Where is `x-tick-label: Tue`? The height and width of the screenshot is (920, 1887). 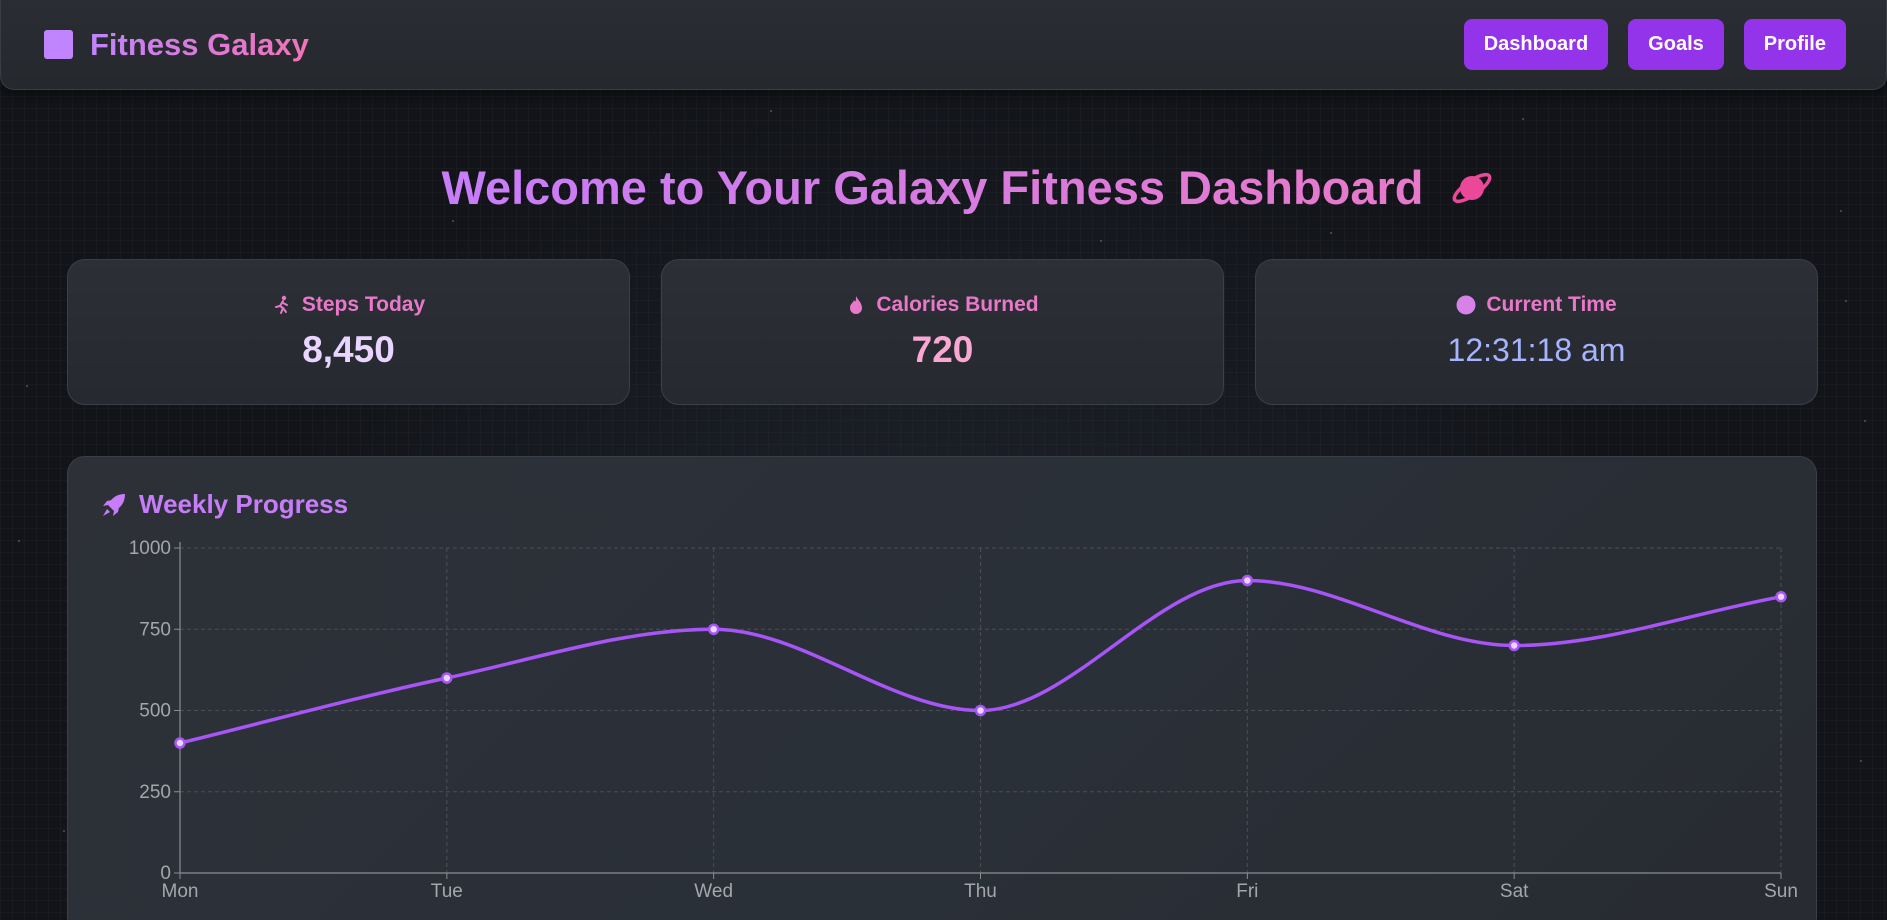
x-tick-label: Tue is located at coordinates (447, 891).